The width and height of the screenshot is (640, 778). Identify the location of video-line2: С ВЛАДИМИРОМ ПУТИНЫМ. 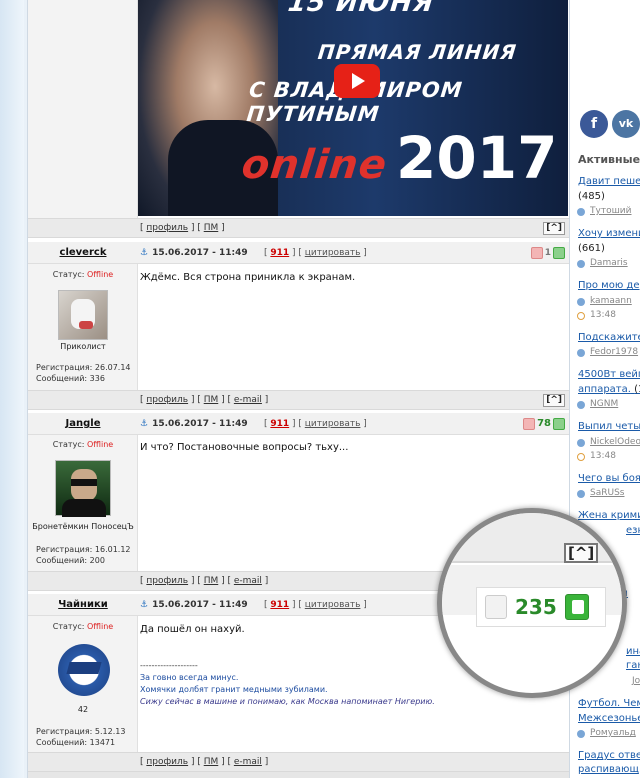
(354, 102).